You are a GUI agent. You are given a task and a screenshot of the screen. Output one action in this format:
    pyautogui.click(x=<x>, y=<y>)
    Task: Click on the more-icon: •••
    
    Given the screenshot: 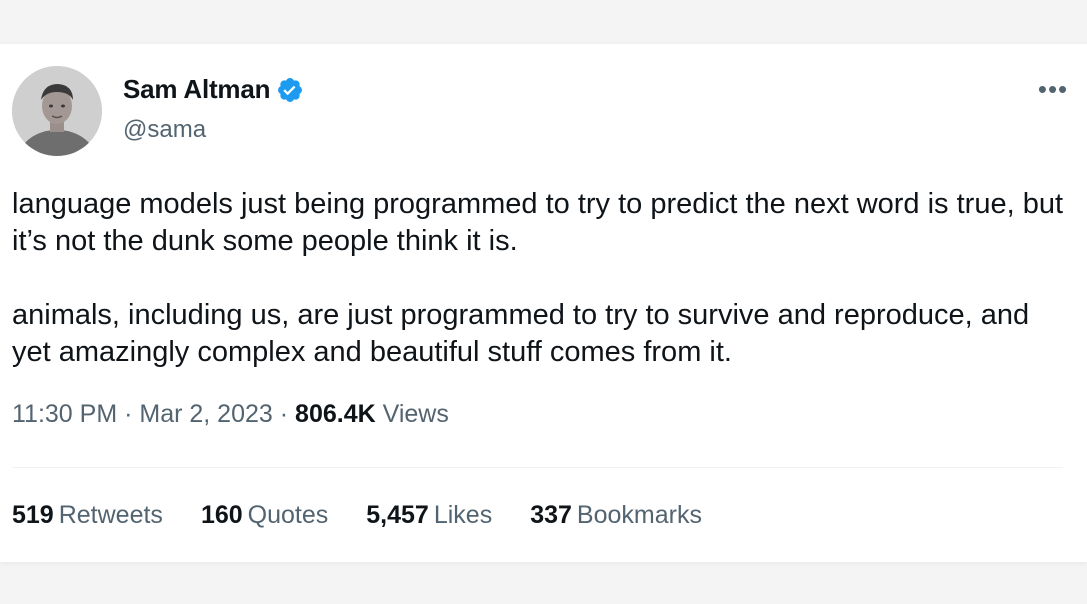 What is the action you would take?
    pyautogui.click(x=1053, y=88)
    